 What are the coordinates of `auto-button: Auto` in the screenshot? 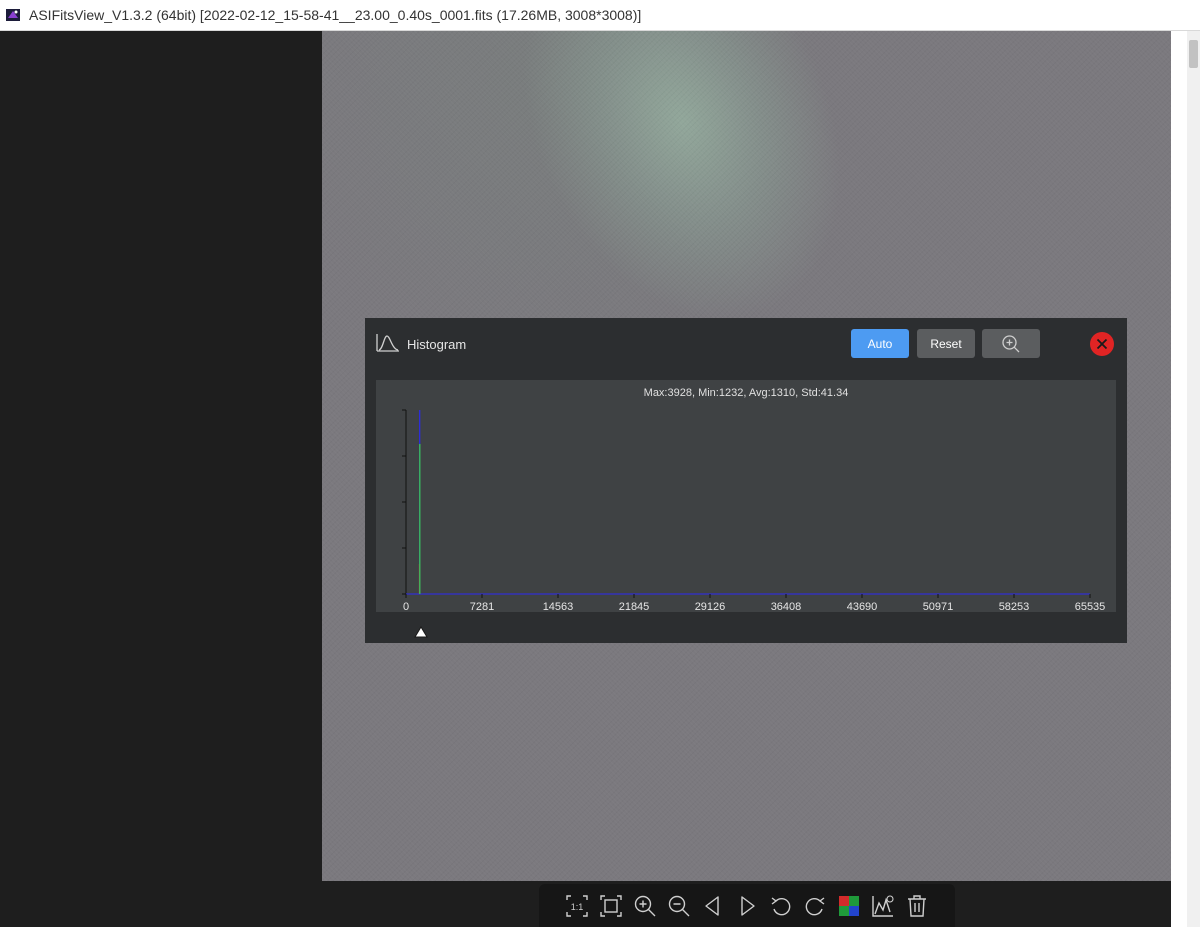 It's located at (880, 343).